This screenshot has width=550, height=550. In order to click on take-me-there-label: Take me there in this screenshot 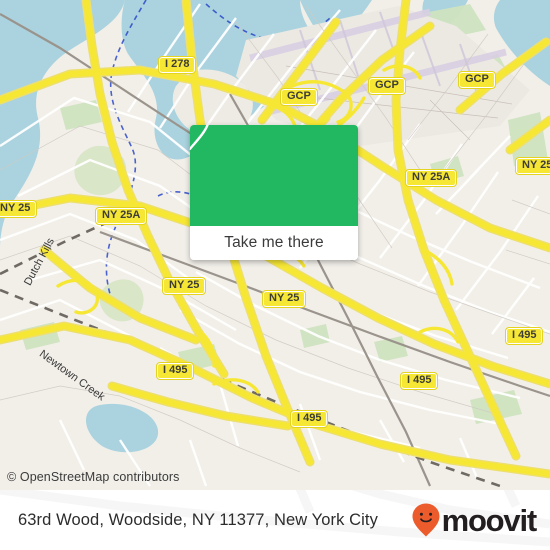, I will do `click(274, 242)`.